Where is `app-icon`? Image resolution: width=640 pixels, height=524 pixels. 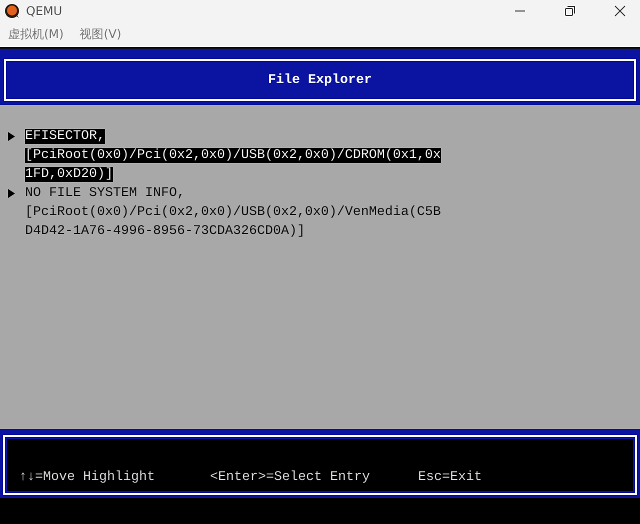 app-icon is located at coordinates (12, 11).